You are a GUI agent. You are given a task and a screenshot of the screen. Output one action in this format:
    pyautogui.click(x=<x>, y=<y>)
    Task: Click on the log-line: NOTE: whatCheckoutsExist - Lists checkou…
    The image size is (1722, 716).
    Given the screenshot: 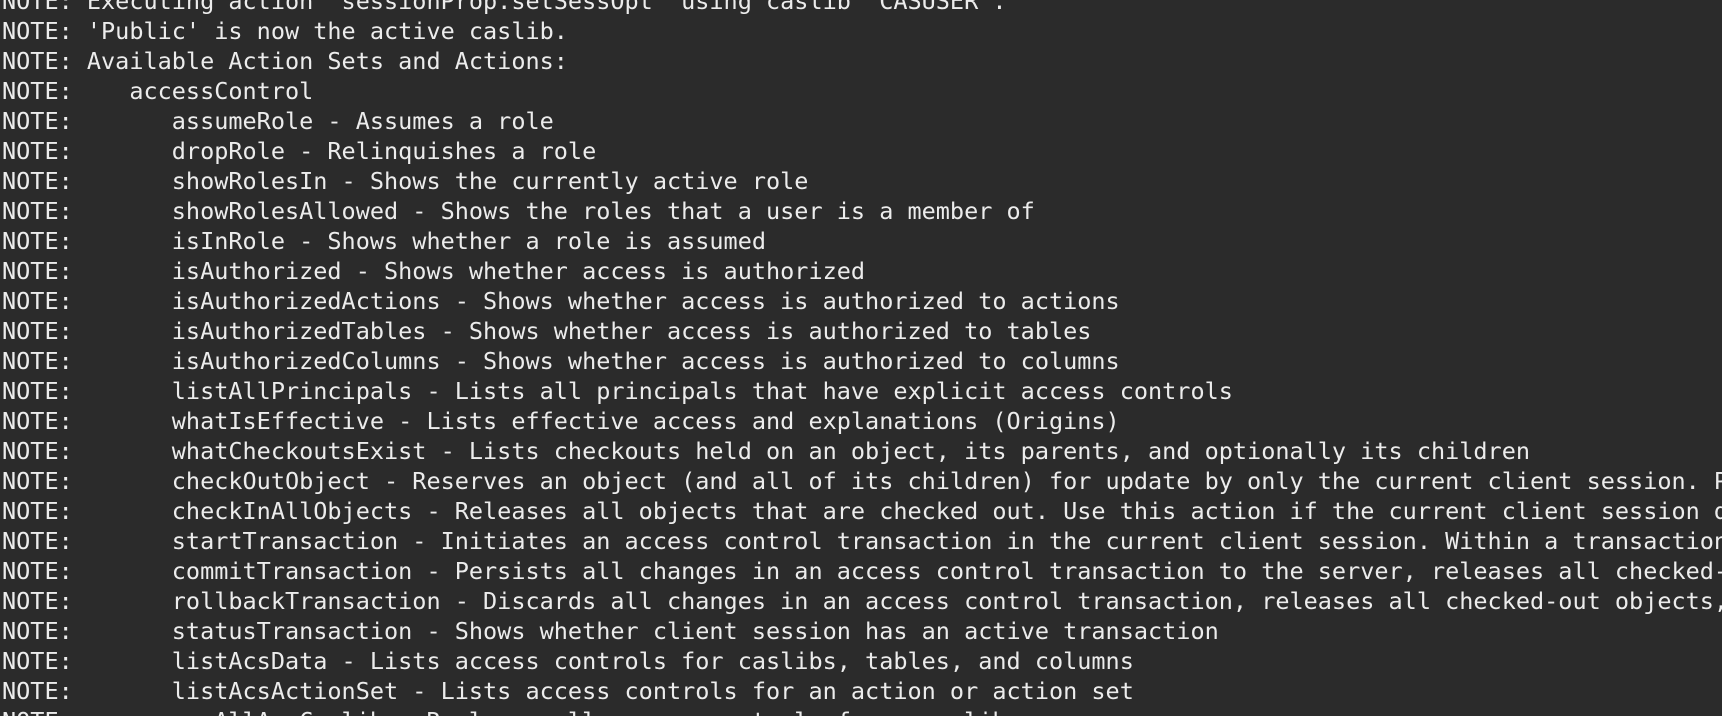 What is the action you would take?
    pyautogui.click(x=766, y=451)
    